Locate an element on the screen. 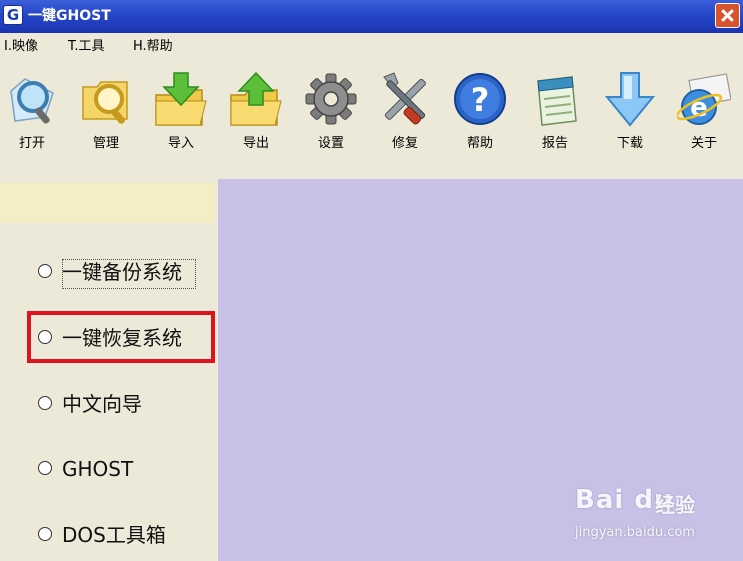 The width and height of the screenshot is (743, 561). baidu-jingyan-watermark: Bai du 经验 jingyan.baidu.com is located at coordinates (657, 514).